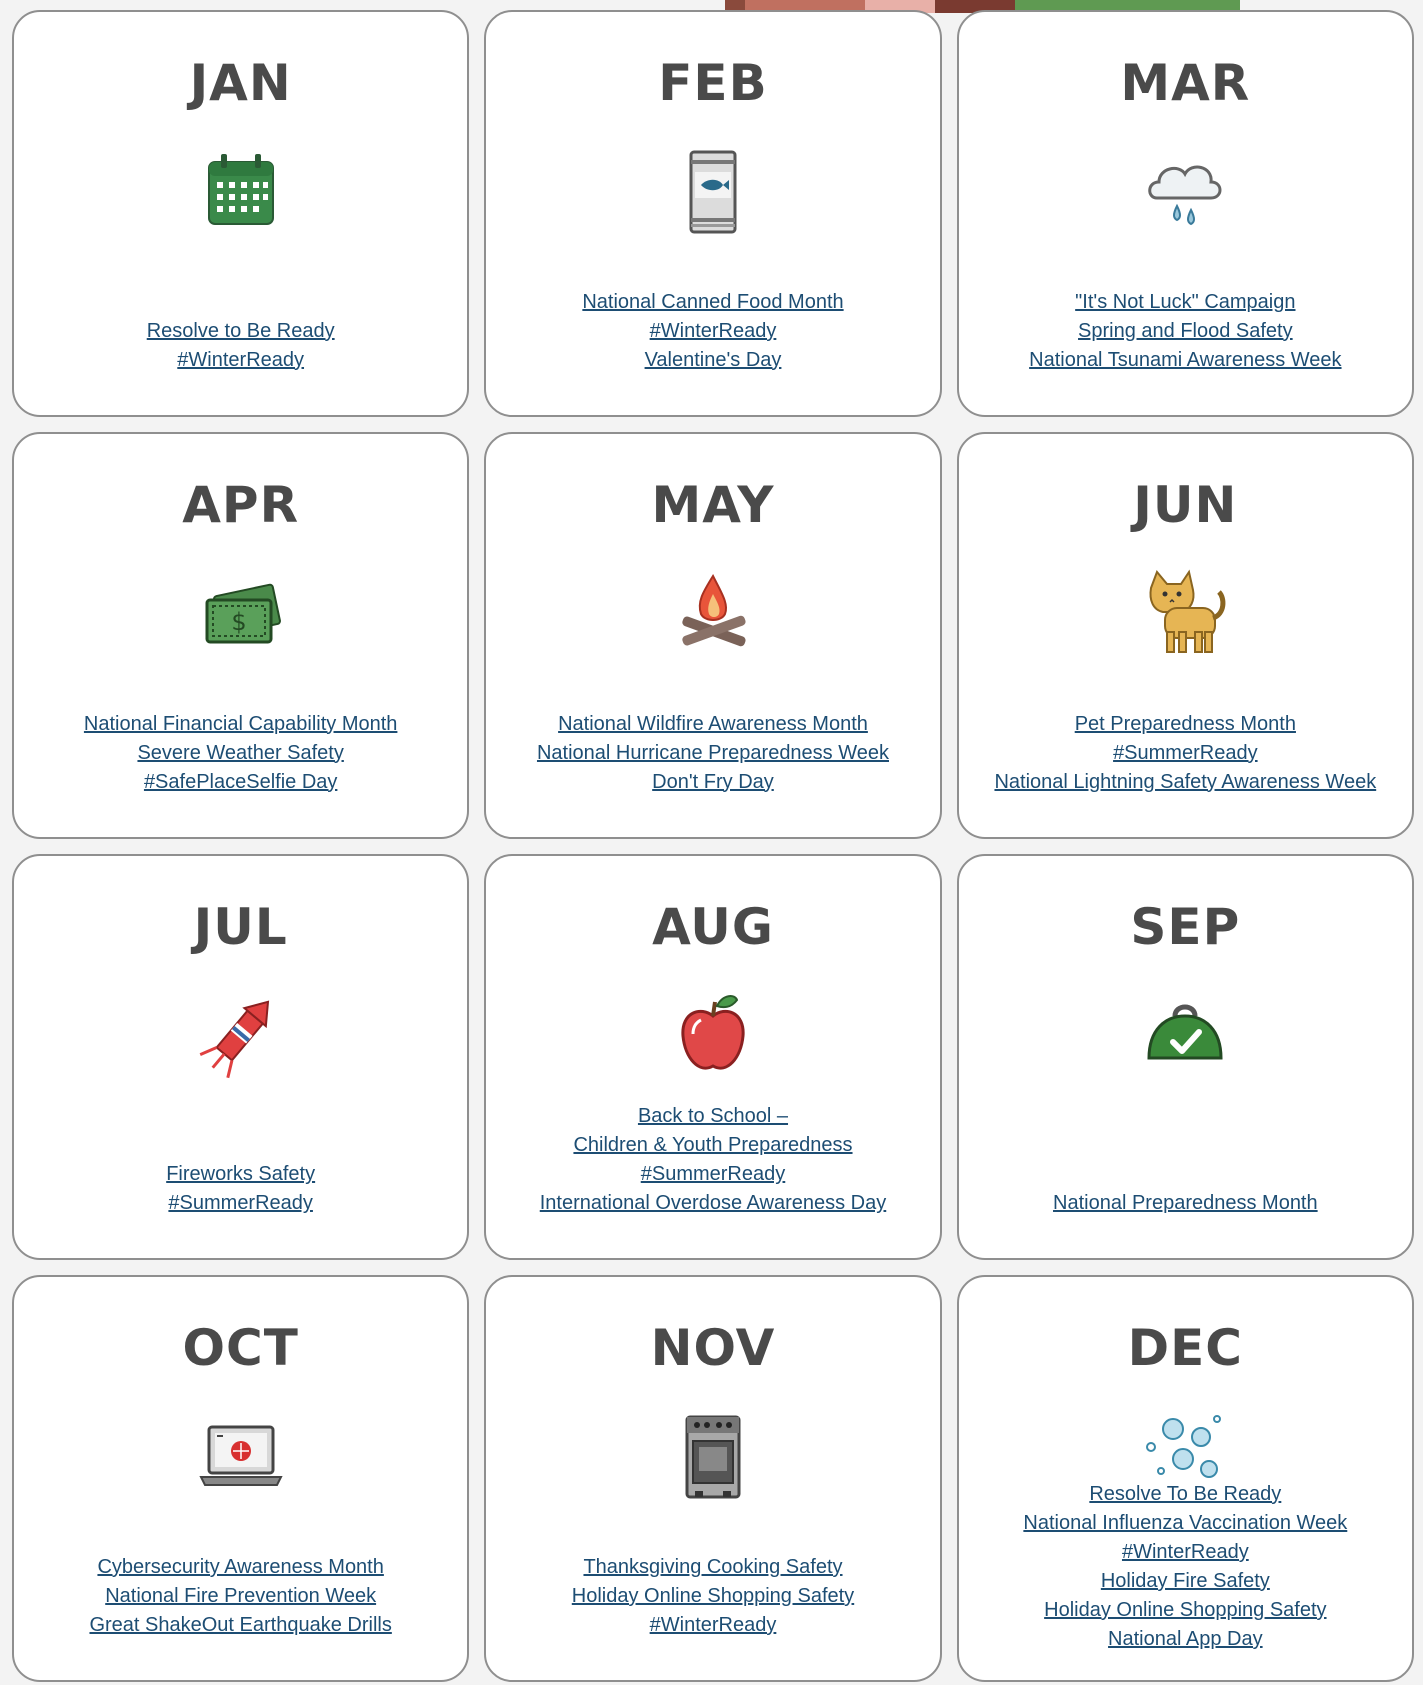 The image size is (1423, 1685). What do you see at coordinates (240, 926) in the screenshot?
I see `month-title: JUL` at bounding box center [240, 926].